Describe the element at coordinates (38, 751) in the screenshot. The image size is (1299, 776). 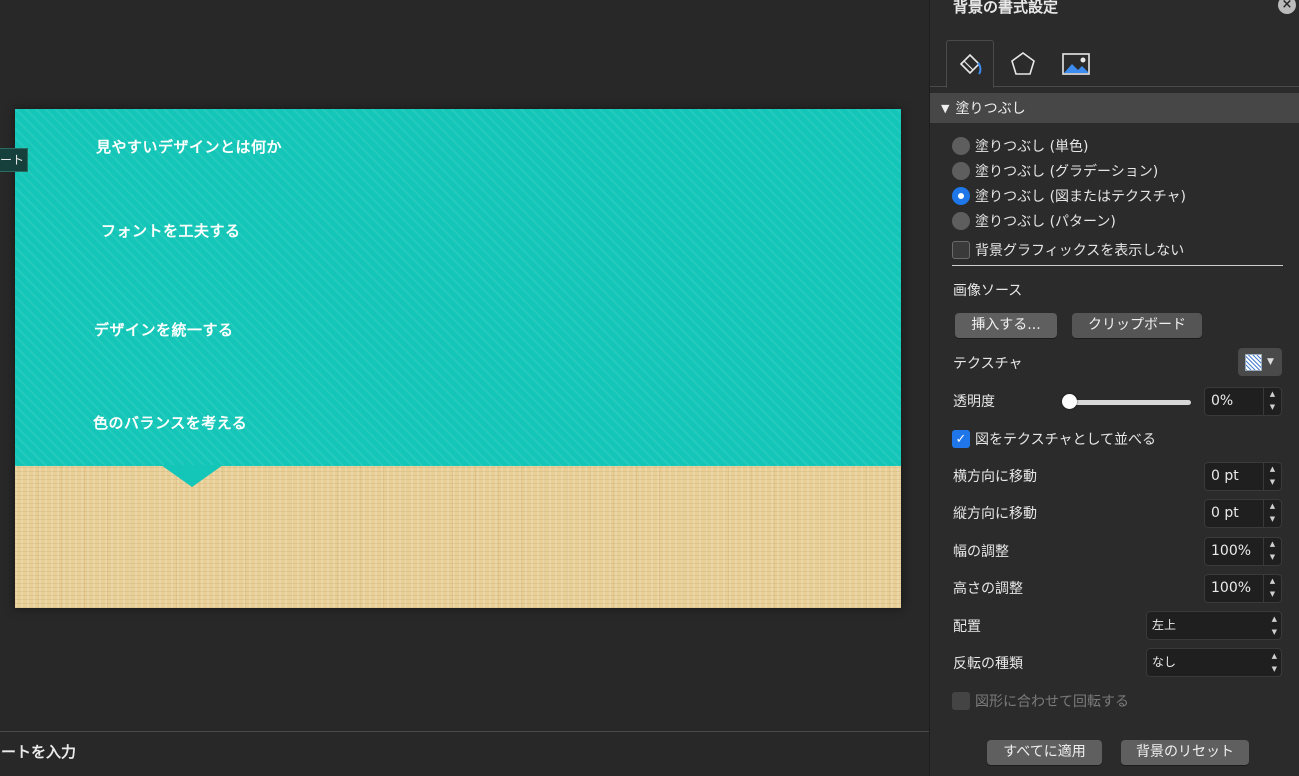
I see `notes-input: ノートを入力` at that location.